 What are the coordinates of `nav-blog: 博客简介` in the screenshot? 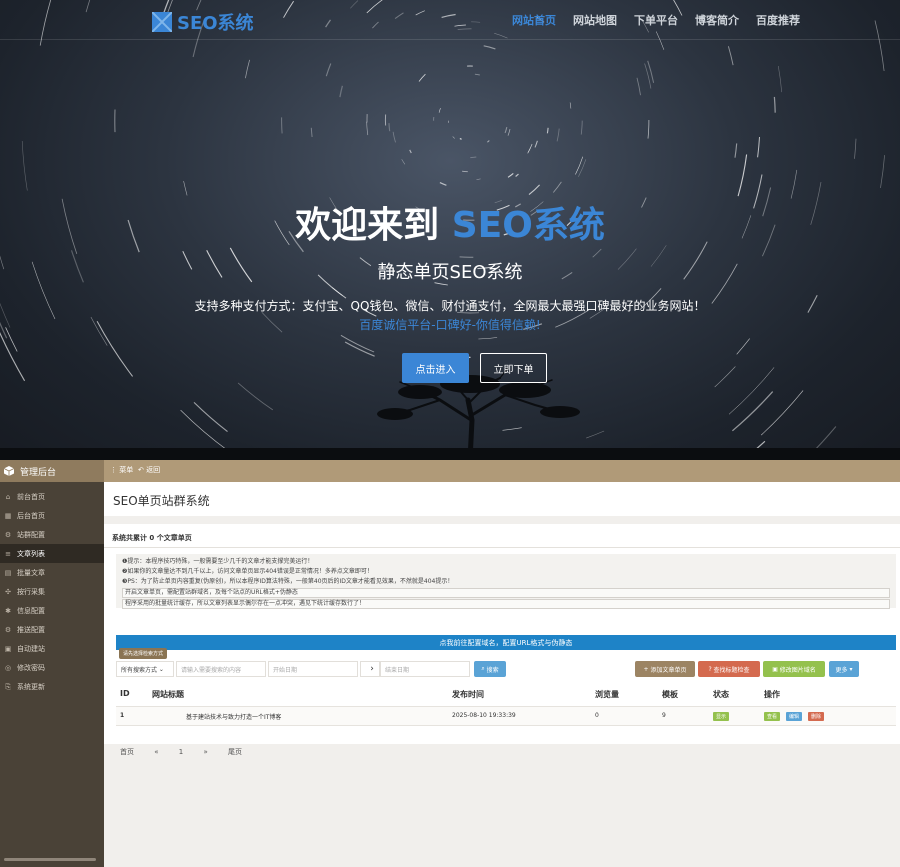 It's located at (717, 20).